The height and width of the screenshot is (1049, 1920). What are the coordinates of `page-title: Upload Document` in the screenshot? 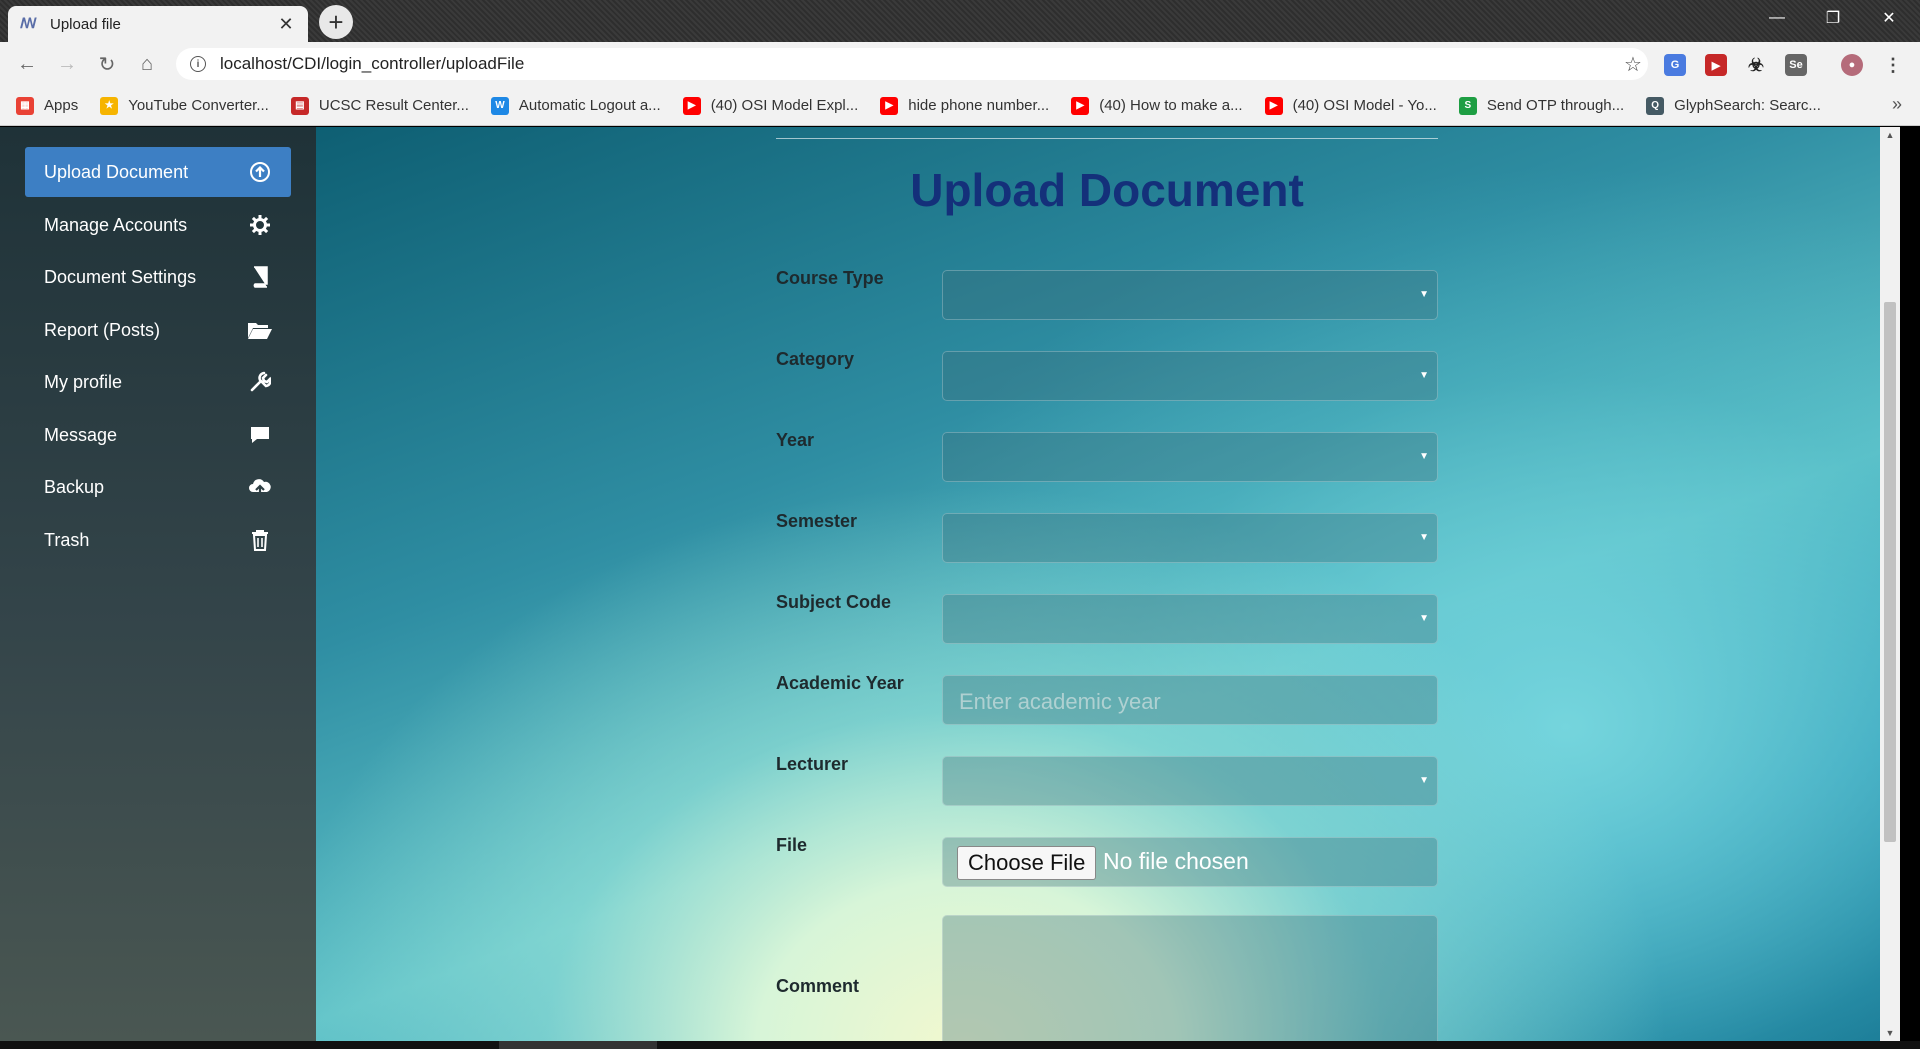 It's located at (1107, 190).